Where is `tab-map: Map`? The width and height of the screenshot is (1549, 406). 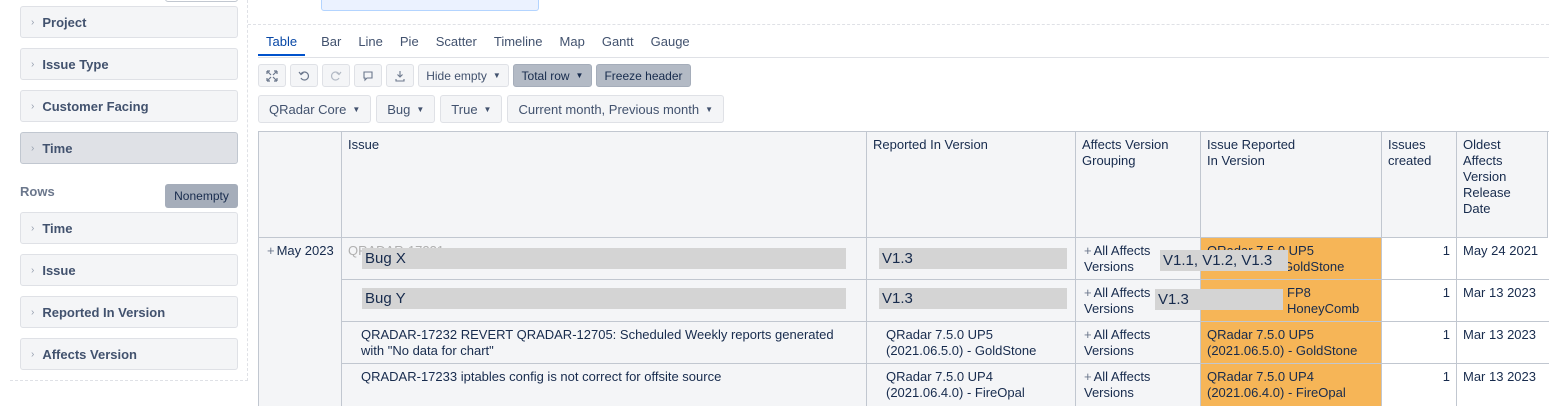 tab-map: Map is located at coordinates (572, 45).